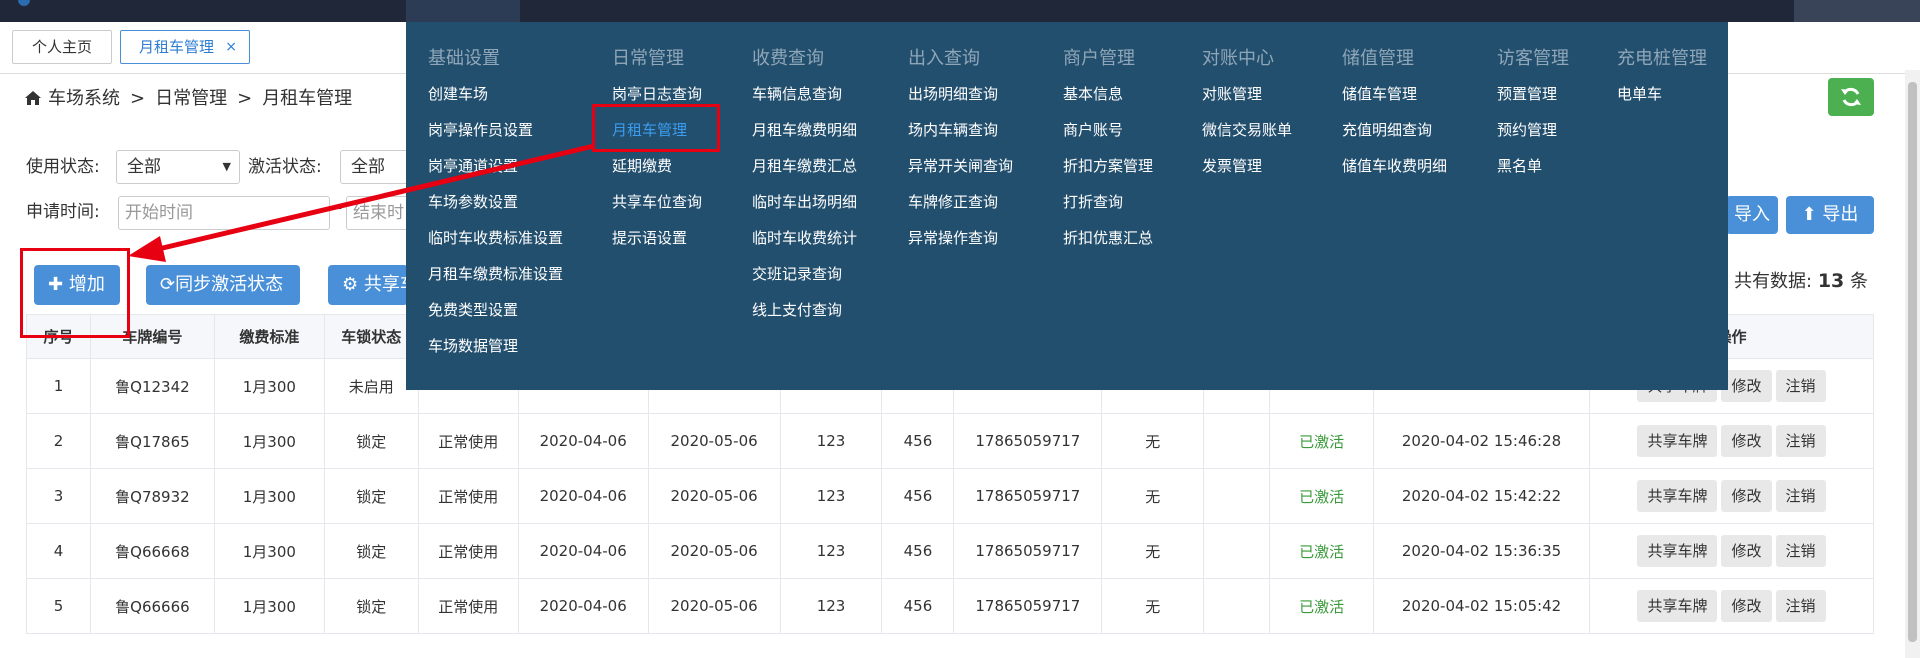 This screenshot has width=1920, height=658. I want to click on table-cell: 2020-05-06, so click(714, 551).